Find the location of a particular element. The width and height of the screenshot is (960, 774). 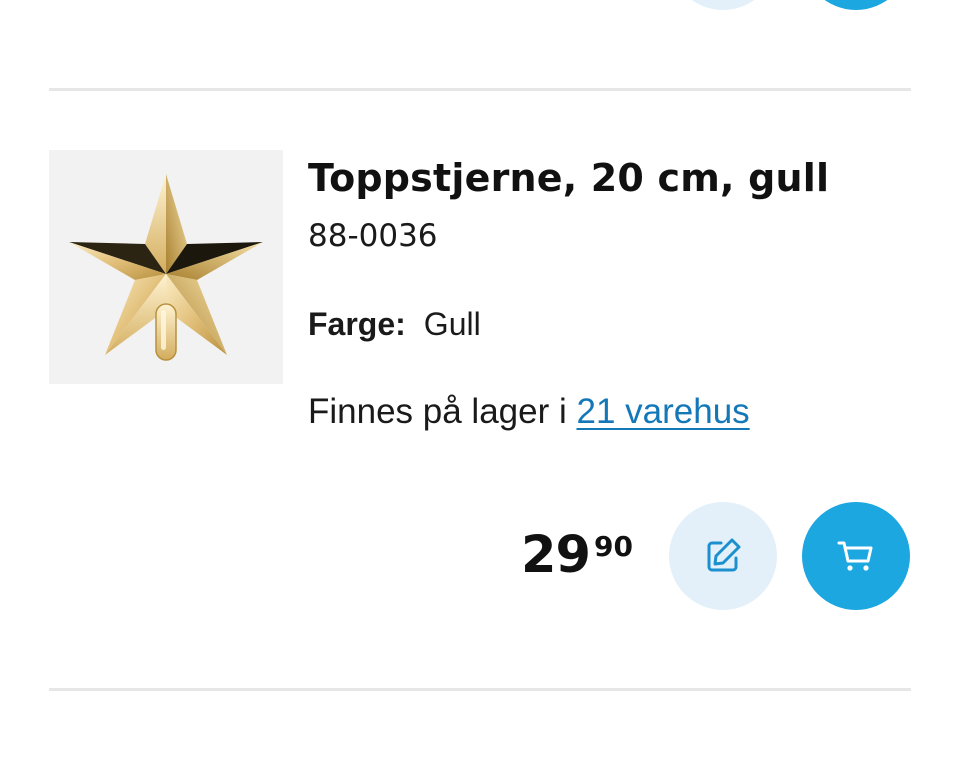

price-decimals: 90 is located at coordinates (613, 546).